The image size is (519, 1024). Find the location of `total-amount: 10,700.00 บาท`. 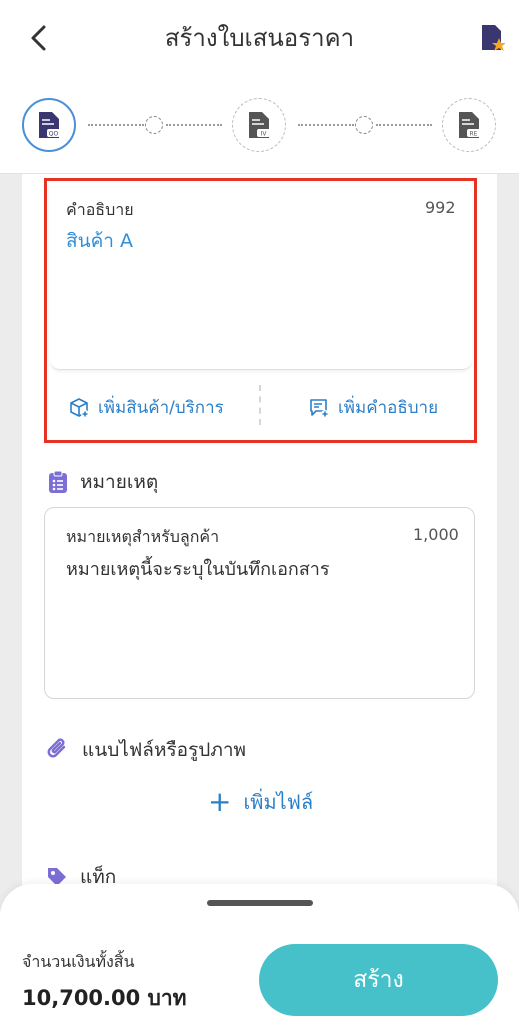

total-amount: 10,700.00 บาท is located at coordinates (104, 998).